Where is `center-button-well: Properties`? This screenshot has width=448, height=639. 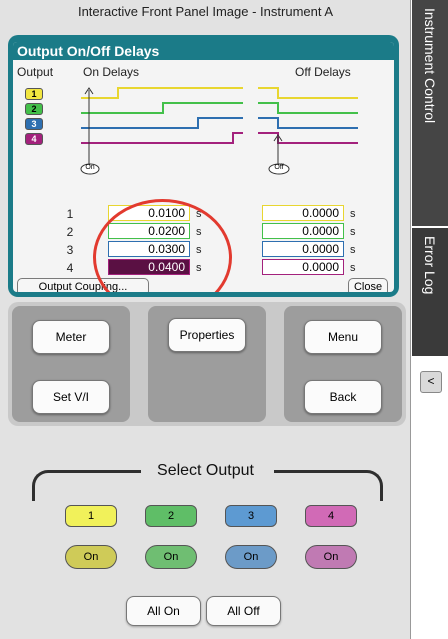 center-button-well: Properties is located at coordinates (207, 364).